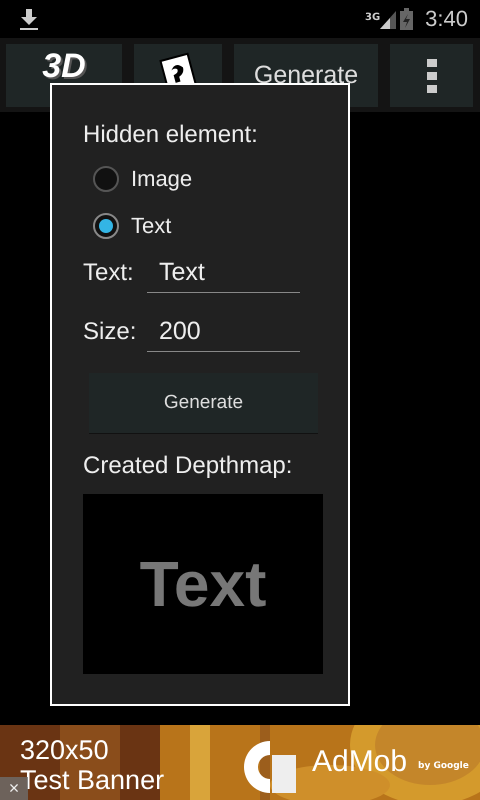 The height and width of the screenshot is (800, 480). I want to click on preview-label: Created Depthmap:, so click(188, 466).